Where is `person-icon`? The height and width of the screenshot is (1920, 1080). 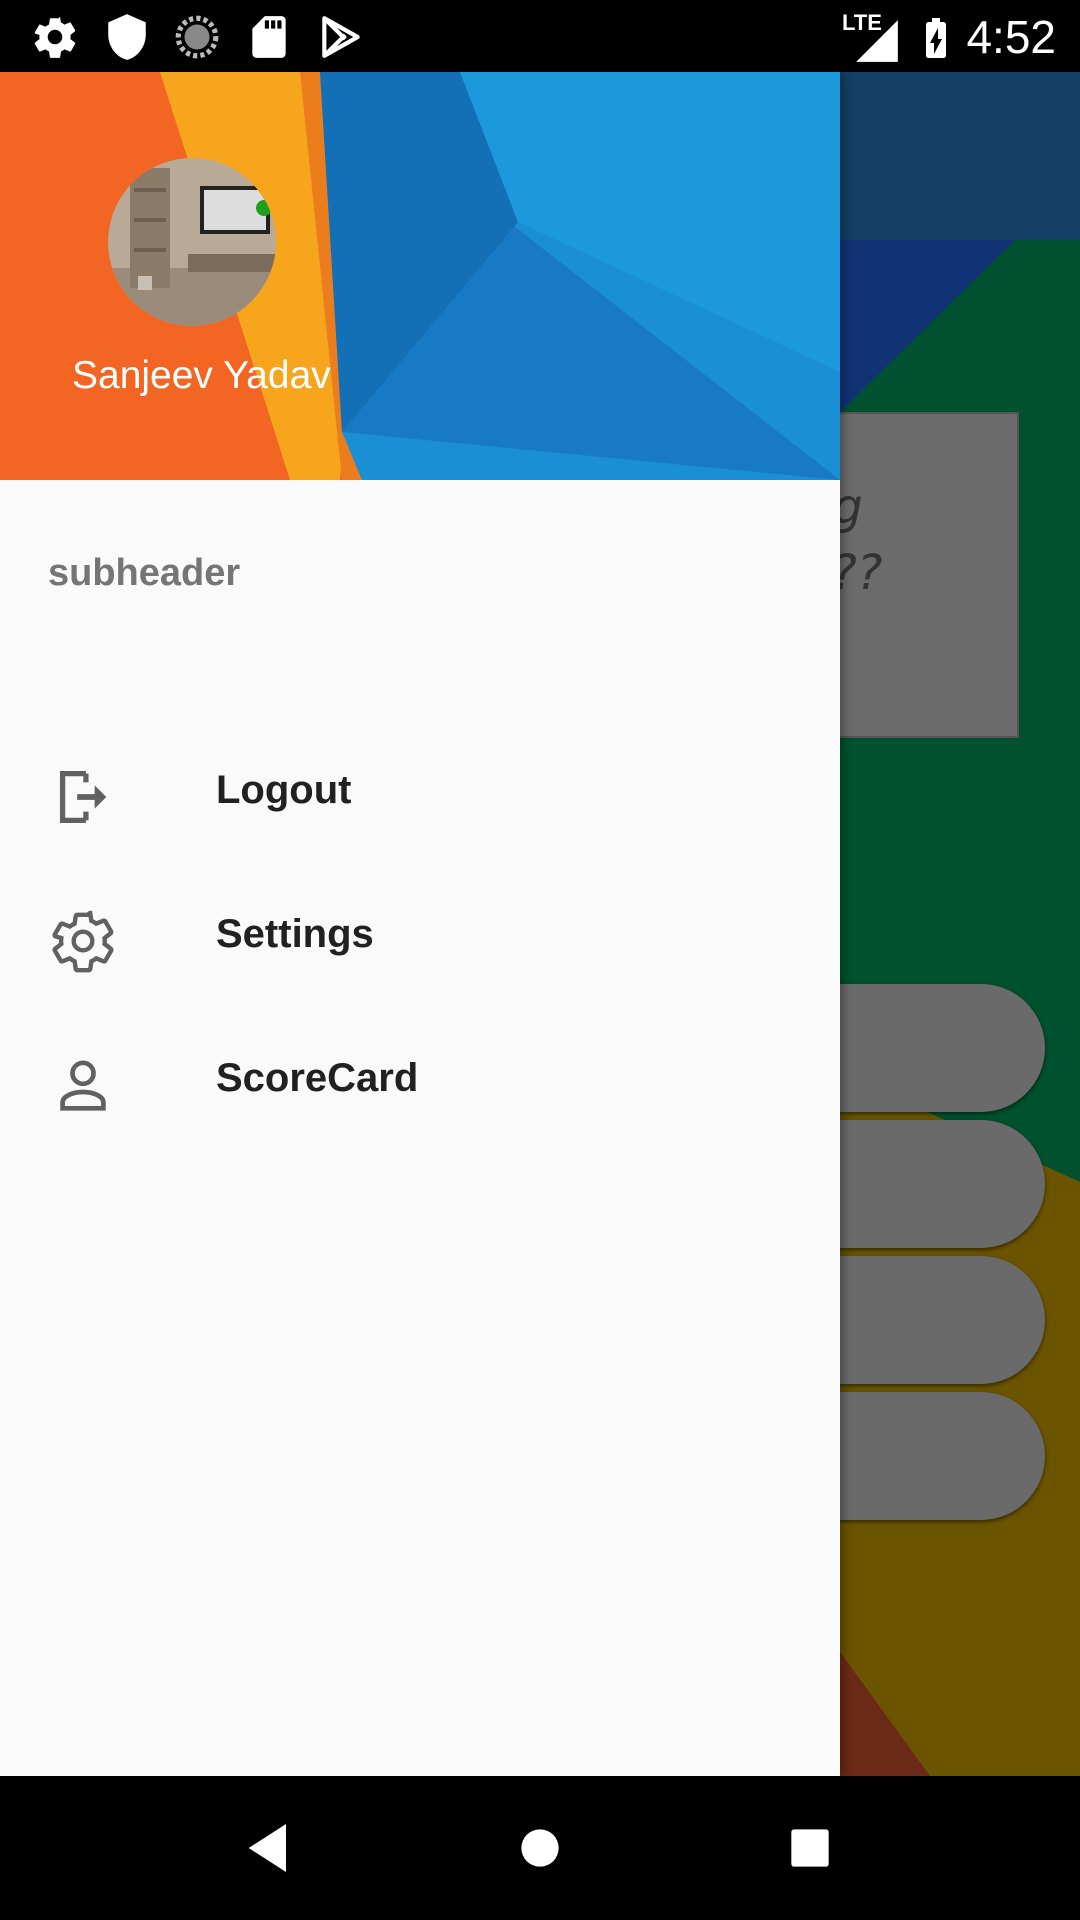
person-icon is located at coordinates (83, 1085).